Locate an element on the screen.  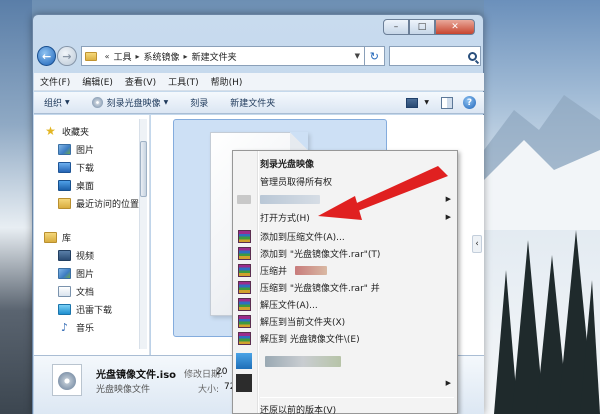
nav-label: 下载 is located at coordinates (85, 168).